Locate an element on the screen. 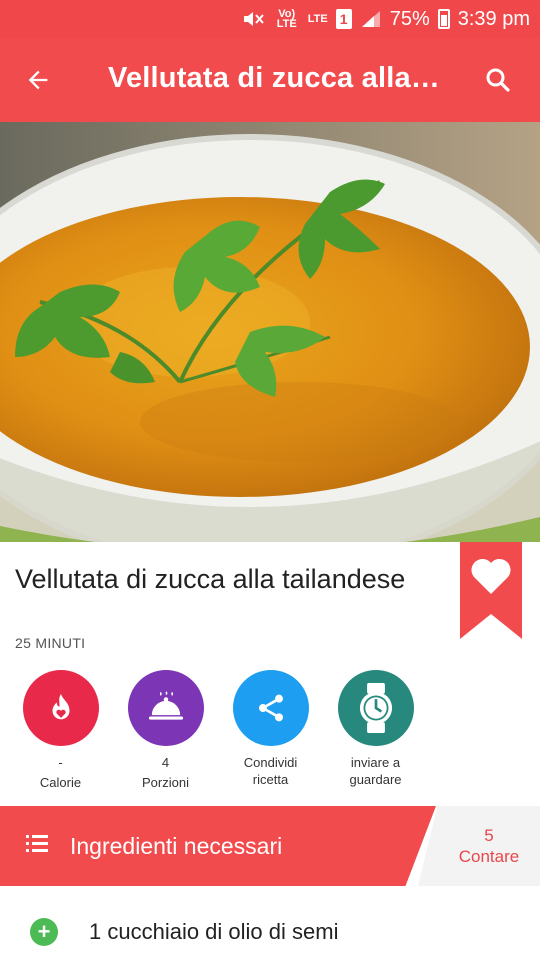 This screenshot has width=540, height=960. share-action: Condividi ricetta is located at coordinates (270, 729).